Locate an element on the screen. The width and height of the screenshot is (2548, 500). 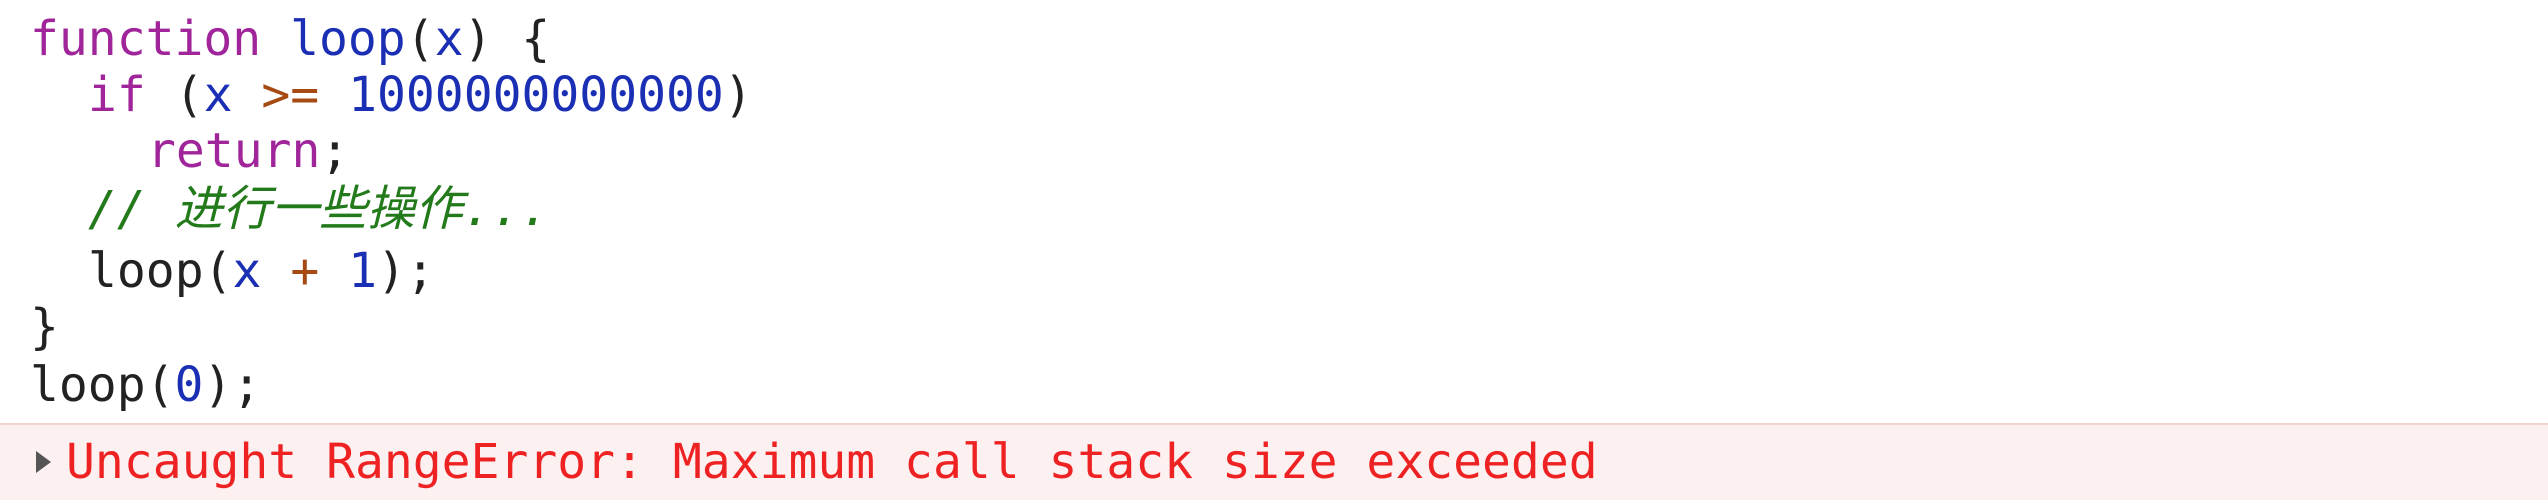
if-open-paren: ( is located at coordinates (174, 95).